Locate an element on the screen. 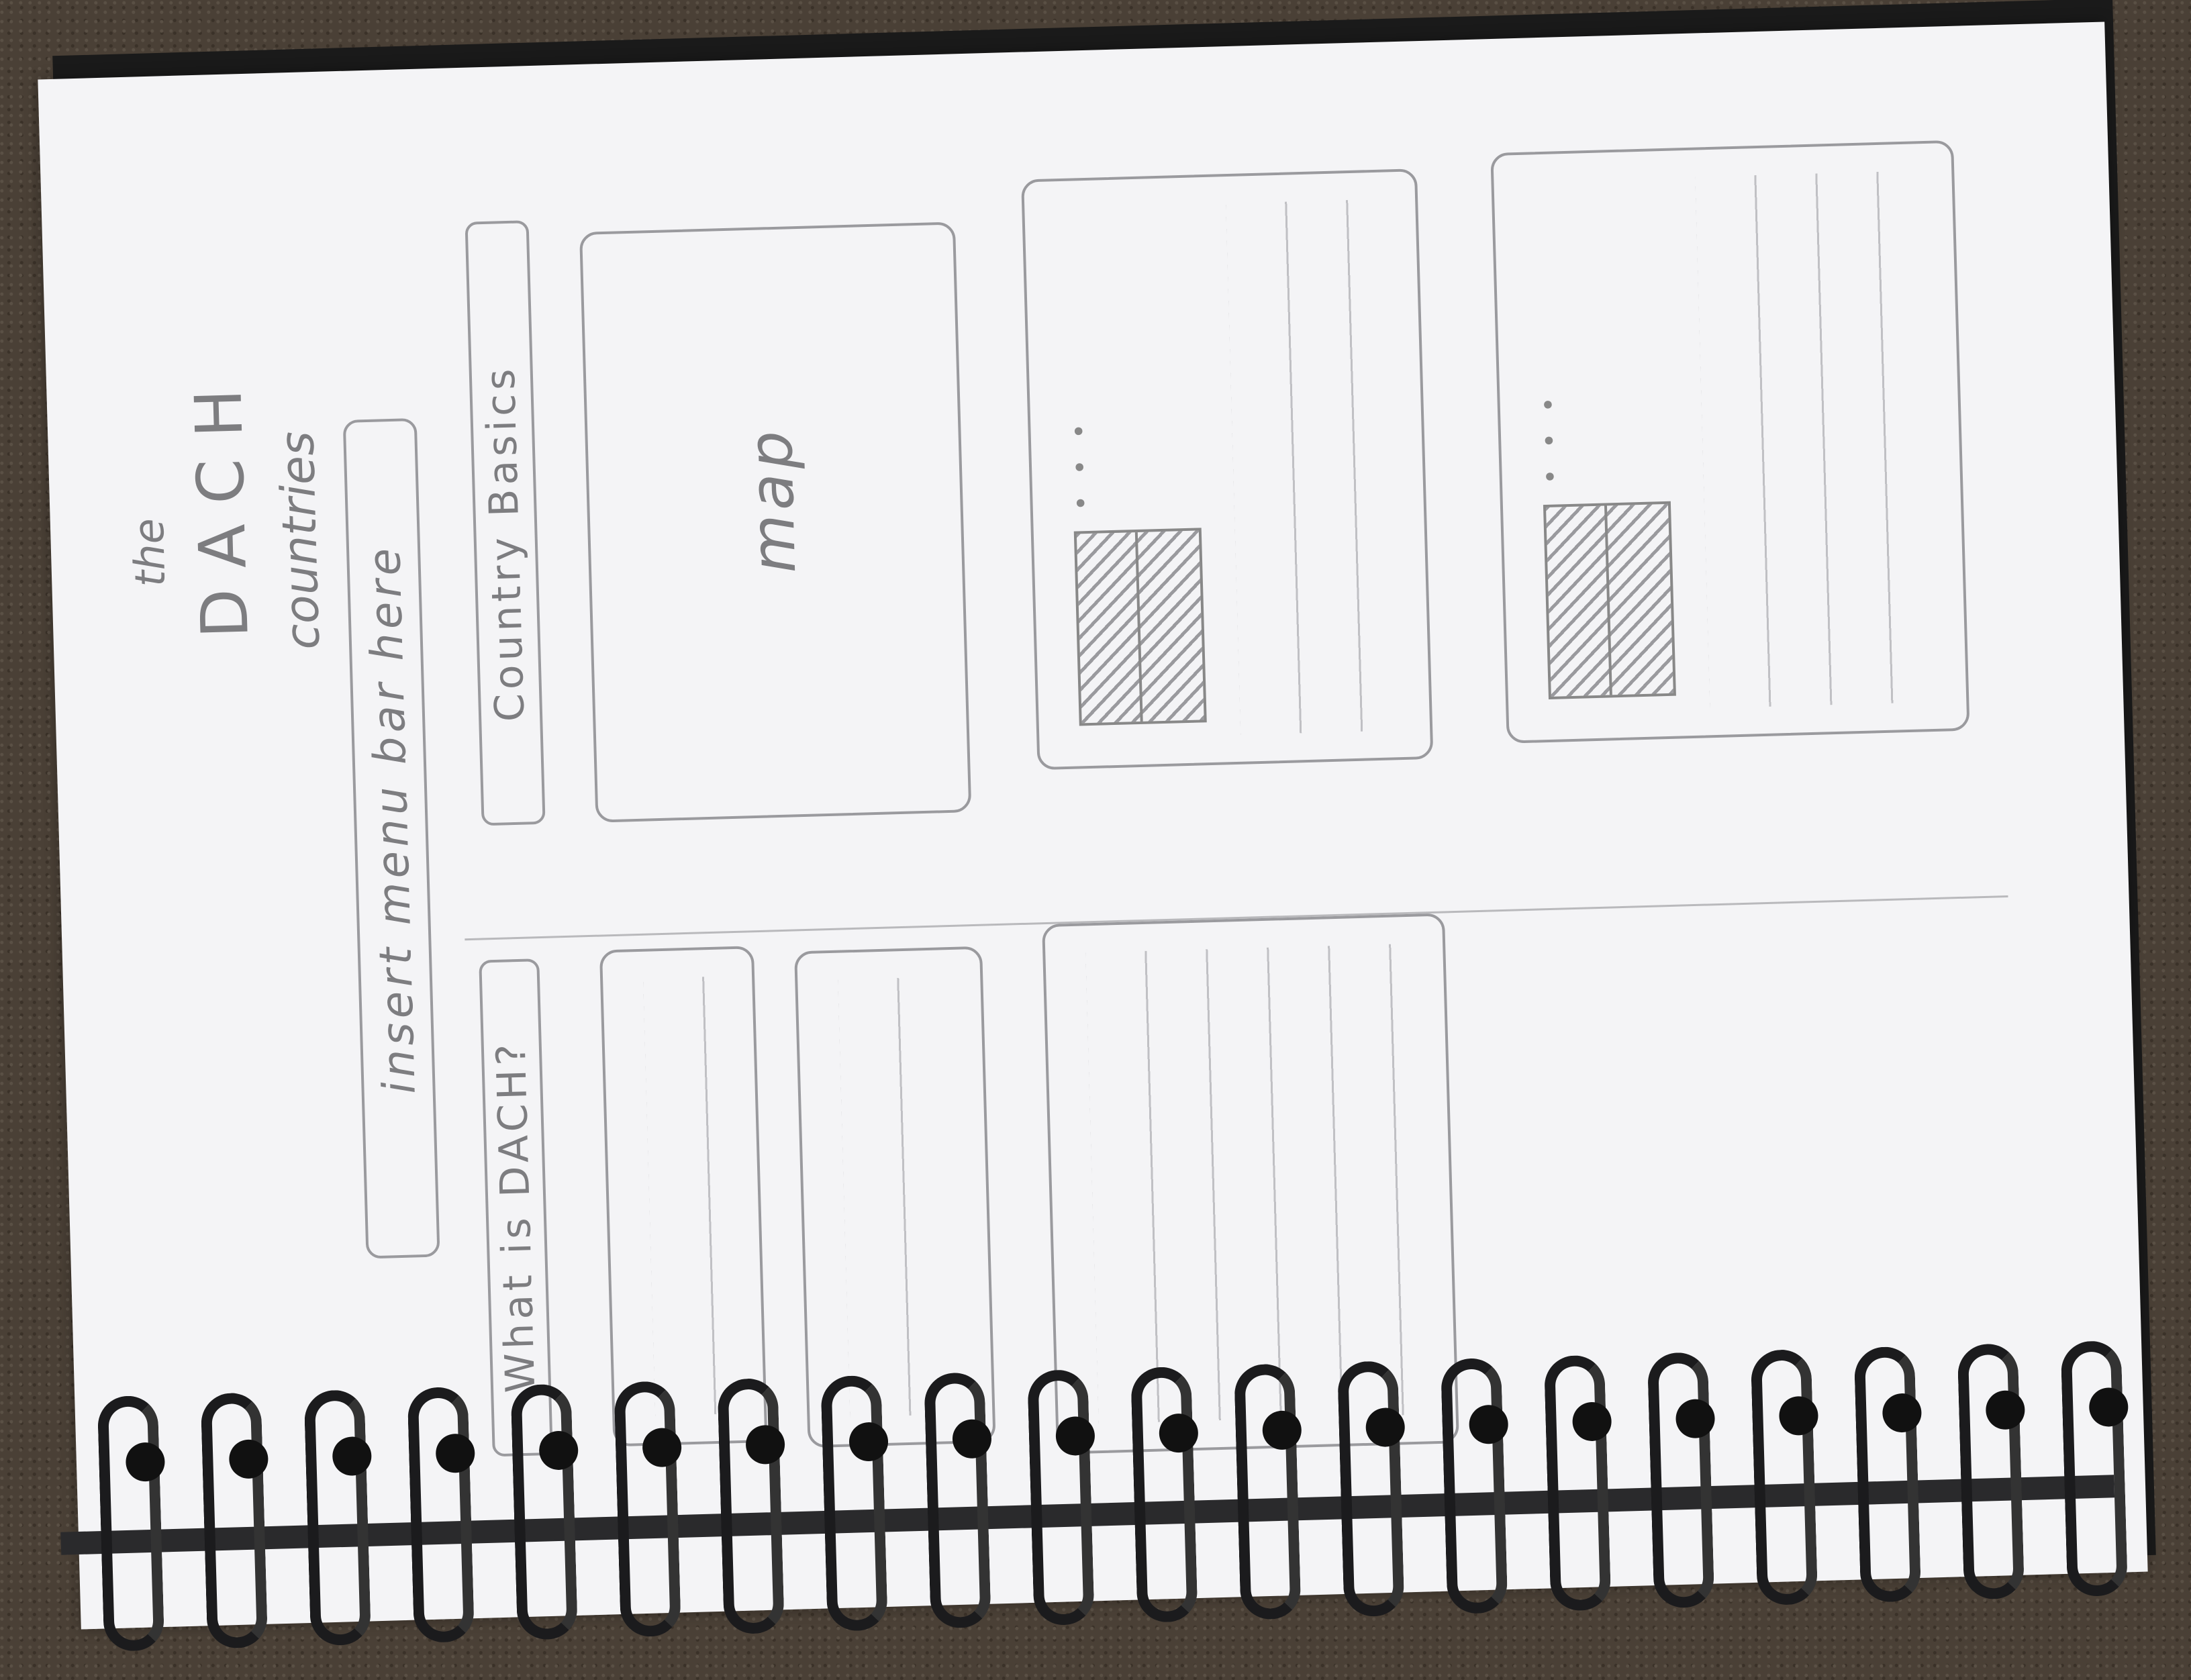  title-the: the is located at coordinates (149, 553).